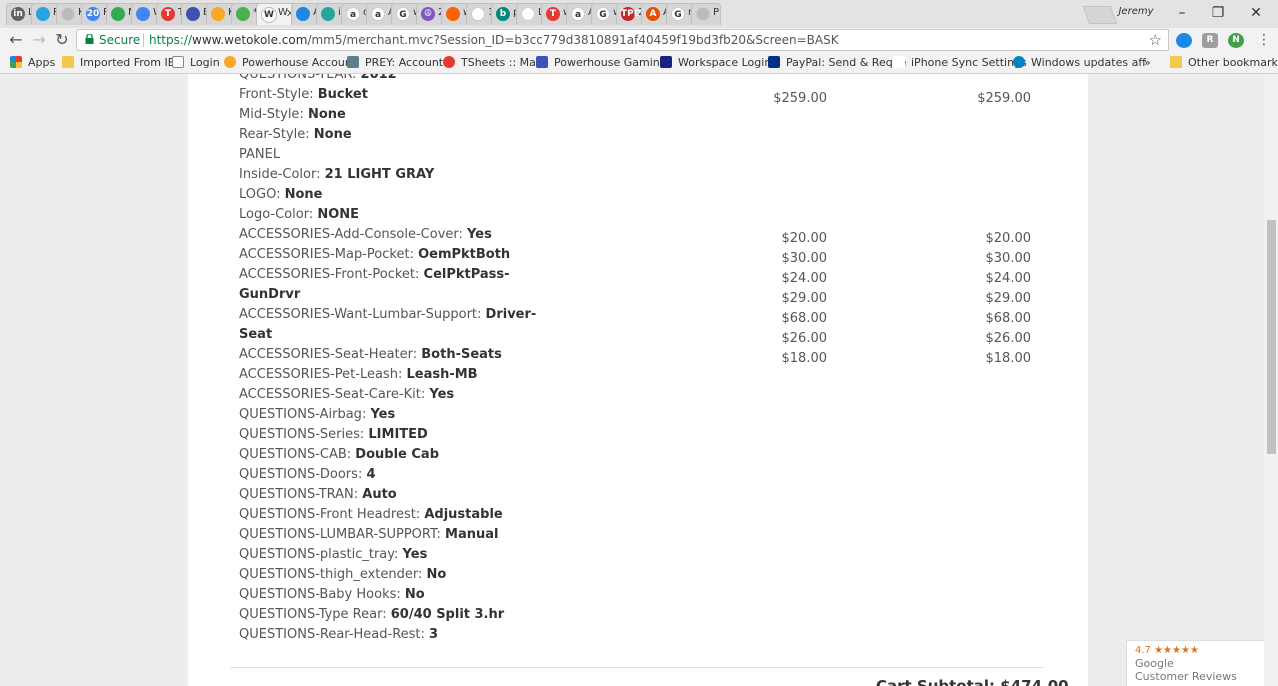  What do you see at coordinates (706, 14) in the screenshot?
I see `tab-26: P` at bounding box center [706, 14].